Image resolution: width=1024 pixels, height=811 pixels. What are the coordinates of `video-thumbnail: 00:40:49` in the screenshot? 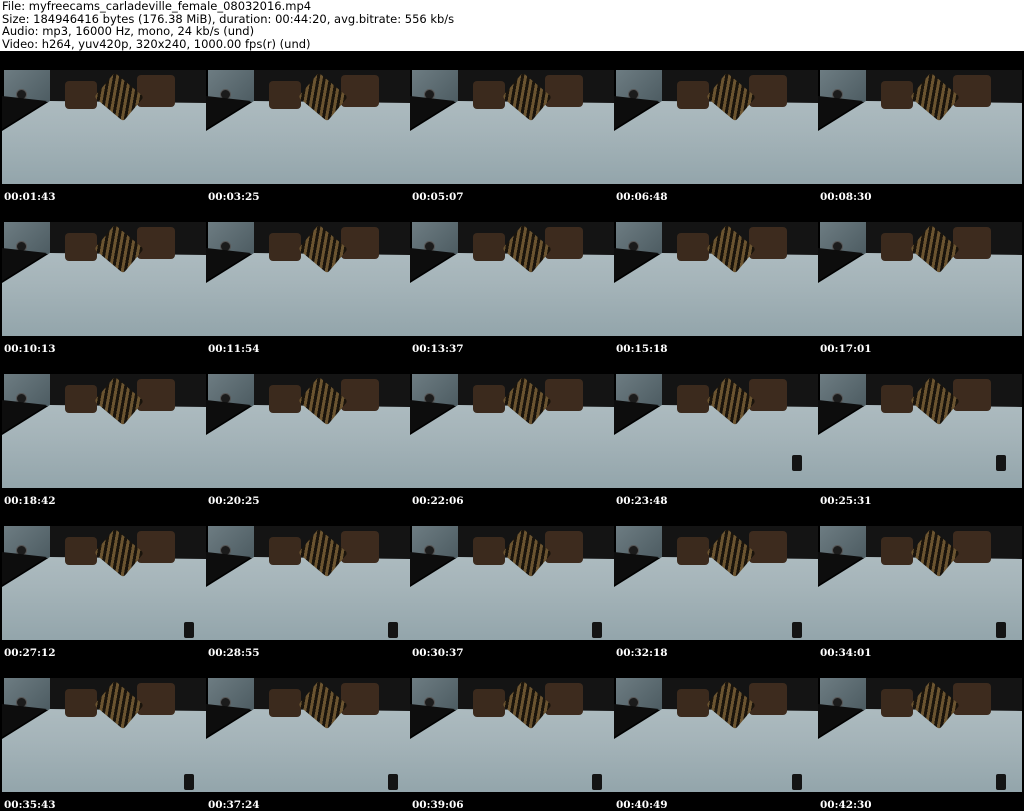 It's located at (716, 735).